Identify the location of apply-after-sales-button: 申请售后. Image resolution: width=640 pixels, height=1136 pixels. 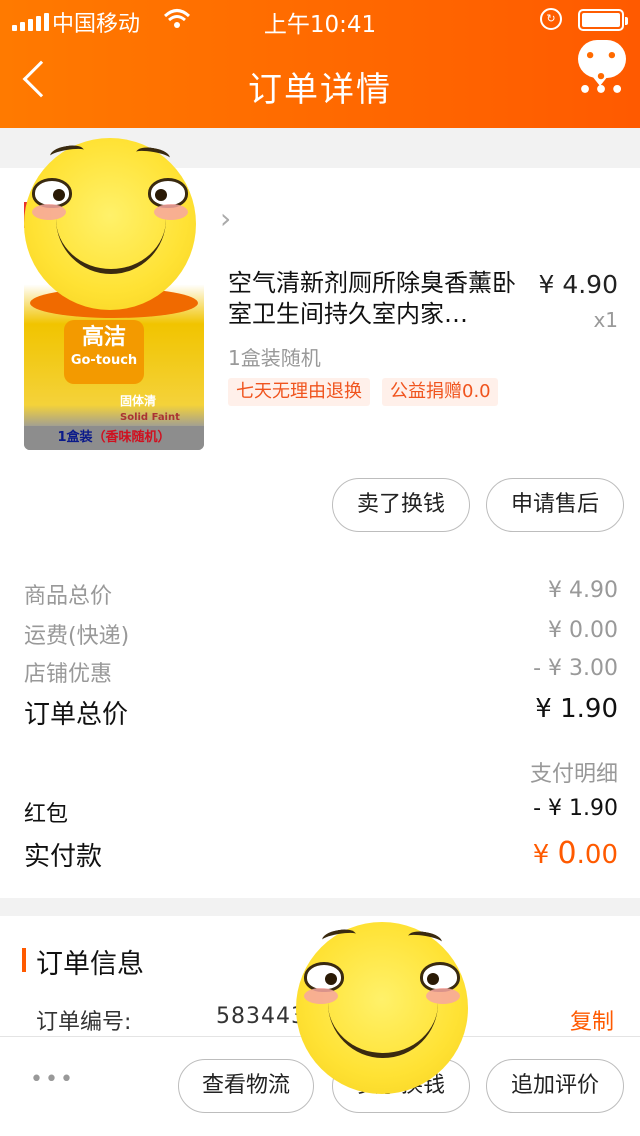
(555, 505).